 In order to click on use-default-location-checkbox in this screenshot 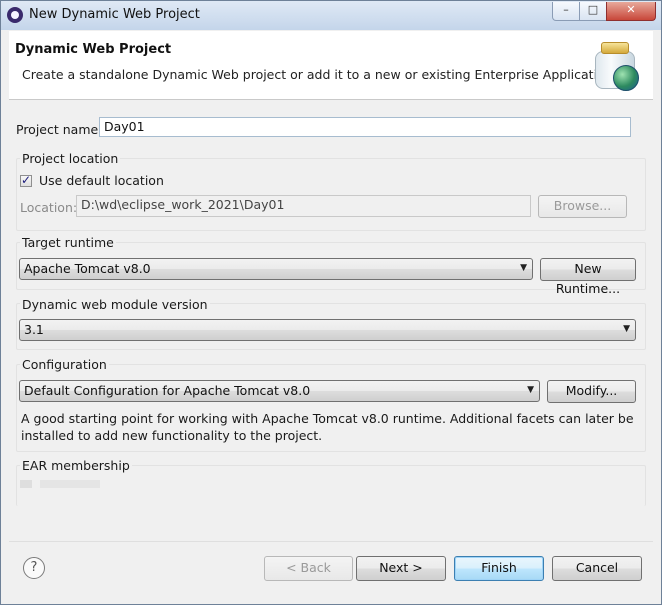, I will do `click(26, 180)`.